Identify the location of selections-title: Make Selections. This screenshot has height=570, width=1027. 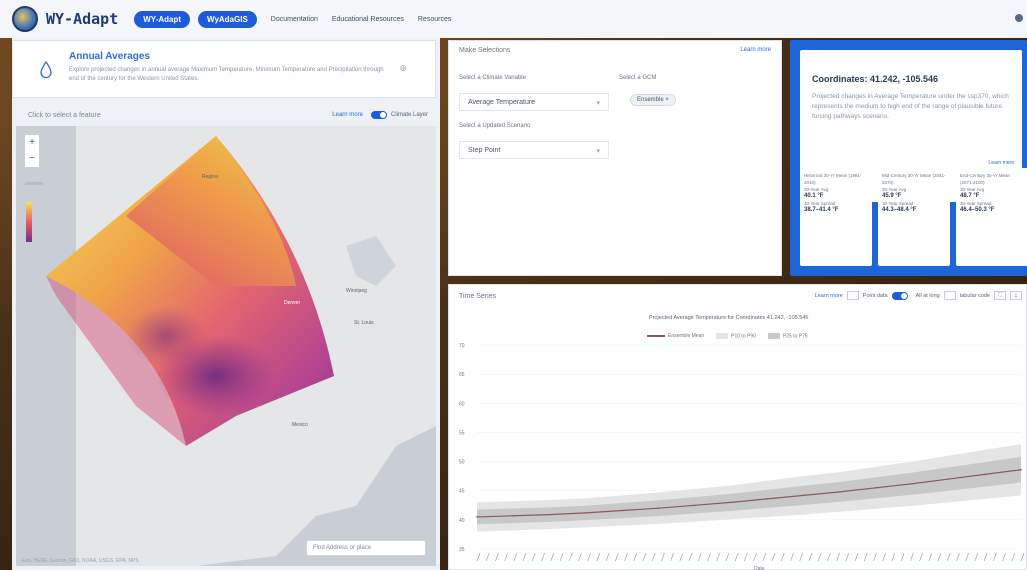
(485, 50).